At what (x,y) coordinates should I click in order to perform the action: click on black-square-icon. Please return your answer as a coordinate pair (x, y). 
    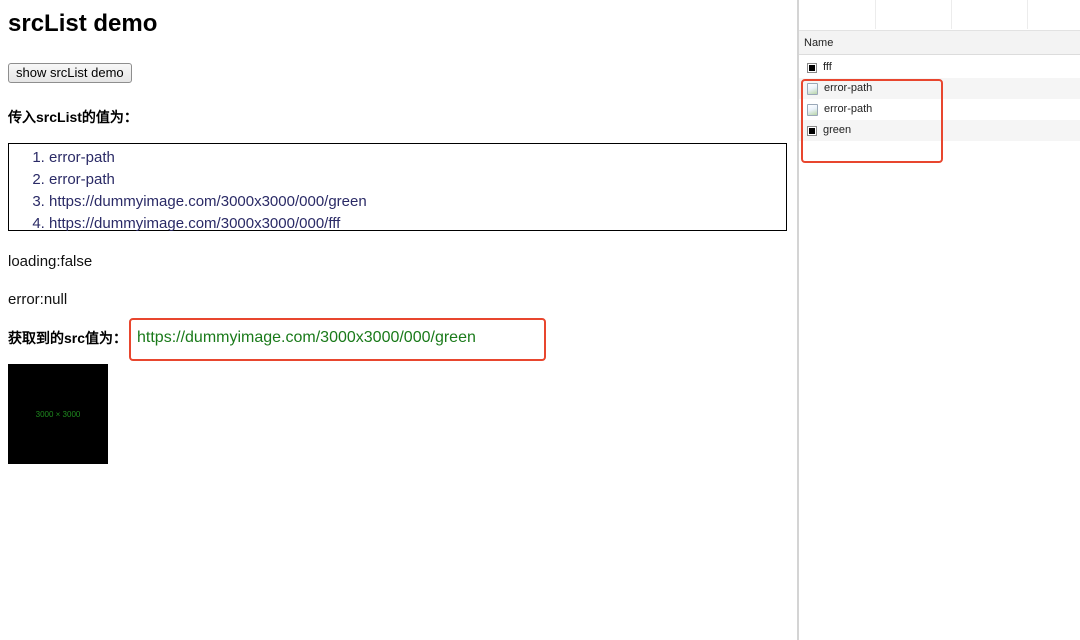
    Looking at the image, I should click on (812, 67).